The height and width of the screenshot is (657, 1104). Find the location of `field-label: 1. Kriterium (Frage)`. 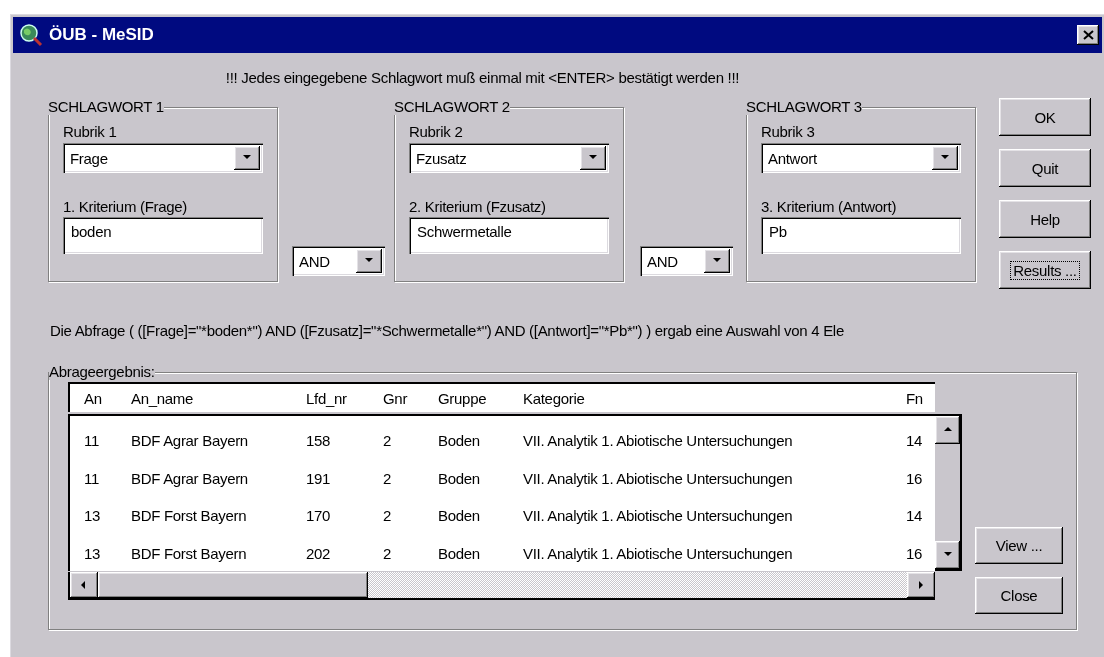

field-label: 1. Kriterium (Frage) is located at coordinates (125, 207).